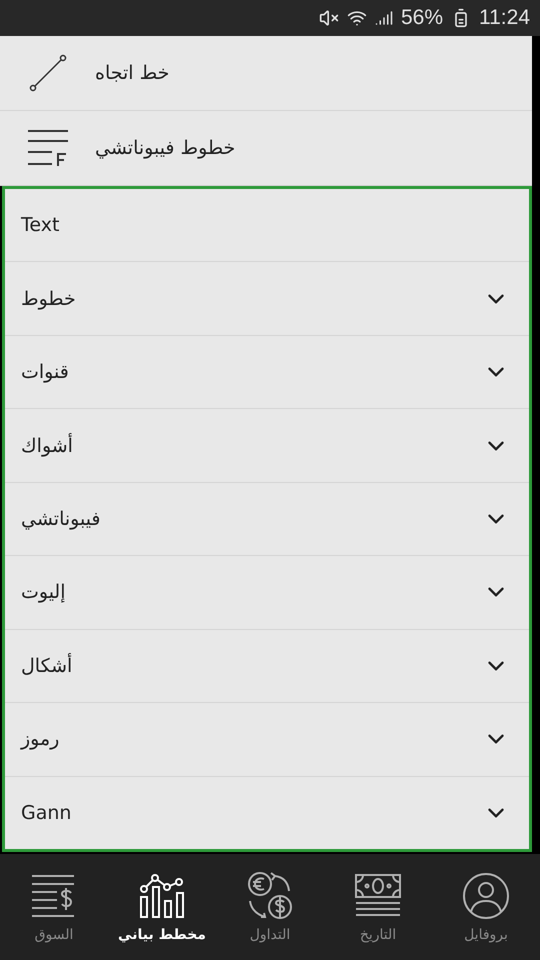  What do you see at coordinates (43, 592) in the screenshot?
I see `category-label: إليوت` at bounding box center [43, 592].